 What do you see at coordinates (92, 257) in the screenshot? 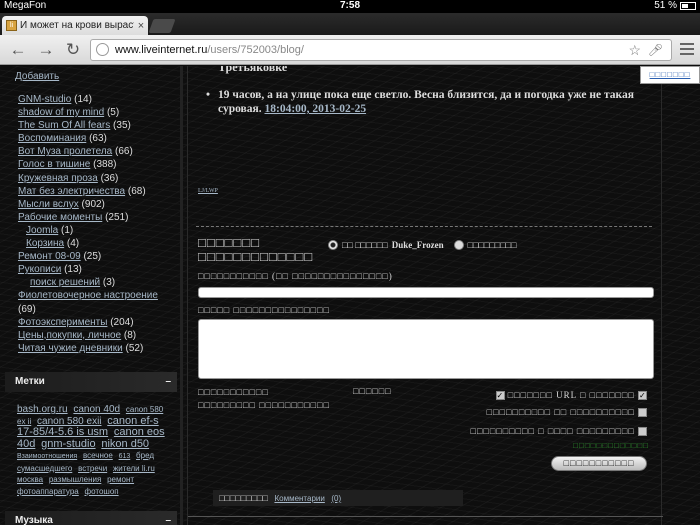
I see `category-count: (25)` at bounding box center [92, 257].